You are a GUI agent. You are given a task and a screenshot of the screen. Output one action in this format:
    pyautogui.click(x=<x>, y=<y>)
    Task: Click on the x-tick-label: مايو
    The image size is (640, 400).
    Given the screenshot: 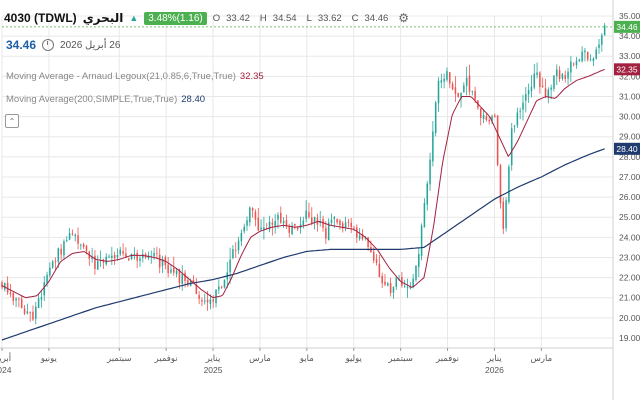 What is the action you would take?
    pyautogui.click(x=306, y=359)
    